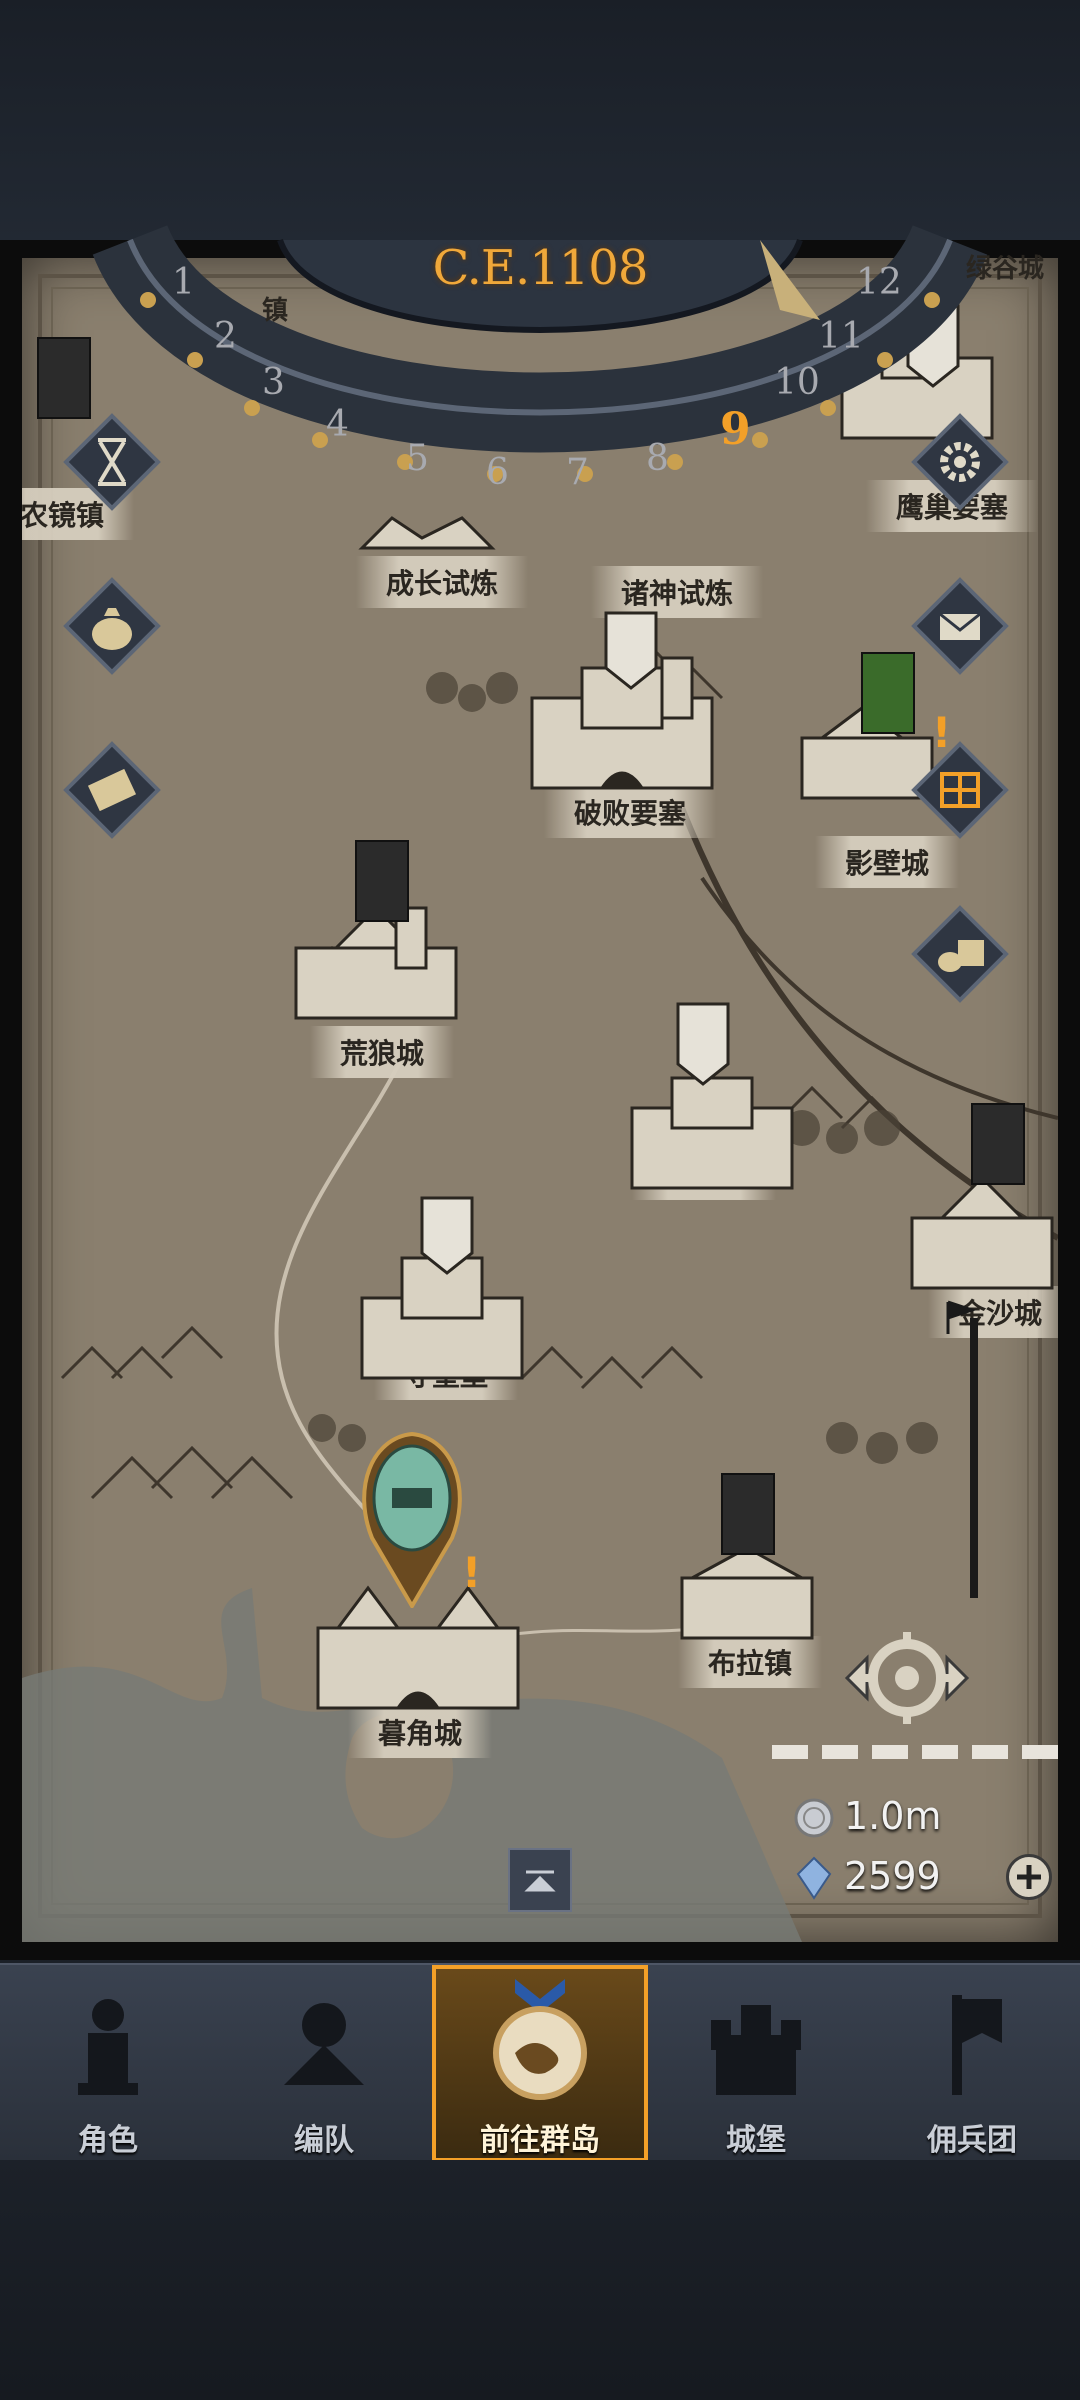 The height and width of the screenshot is (2400, 1080). I want to click on mail-button, so click(960, 626).